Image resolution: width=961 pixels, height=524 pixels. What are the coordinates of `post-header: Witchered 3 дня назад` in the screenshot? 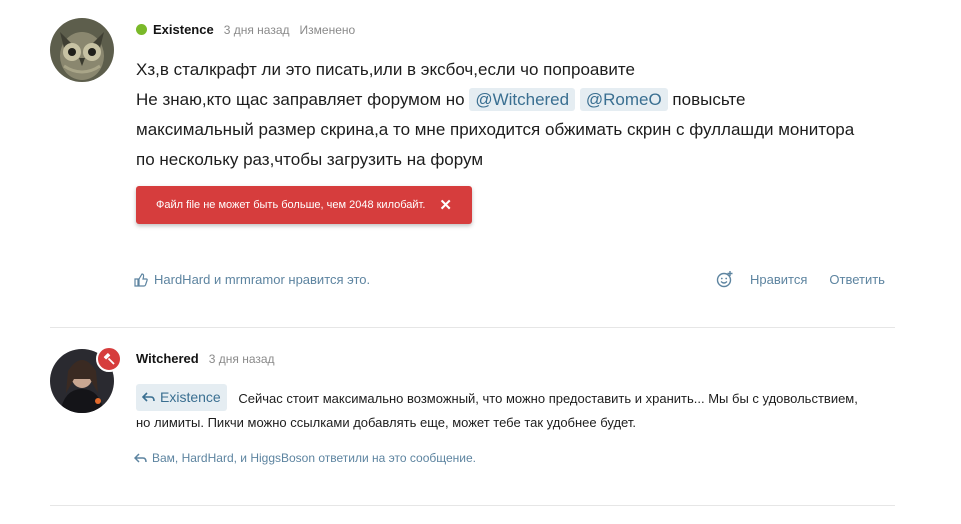 It's located at (210, 358).